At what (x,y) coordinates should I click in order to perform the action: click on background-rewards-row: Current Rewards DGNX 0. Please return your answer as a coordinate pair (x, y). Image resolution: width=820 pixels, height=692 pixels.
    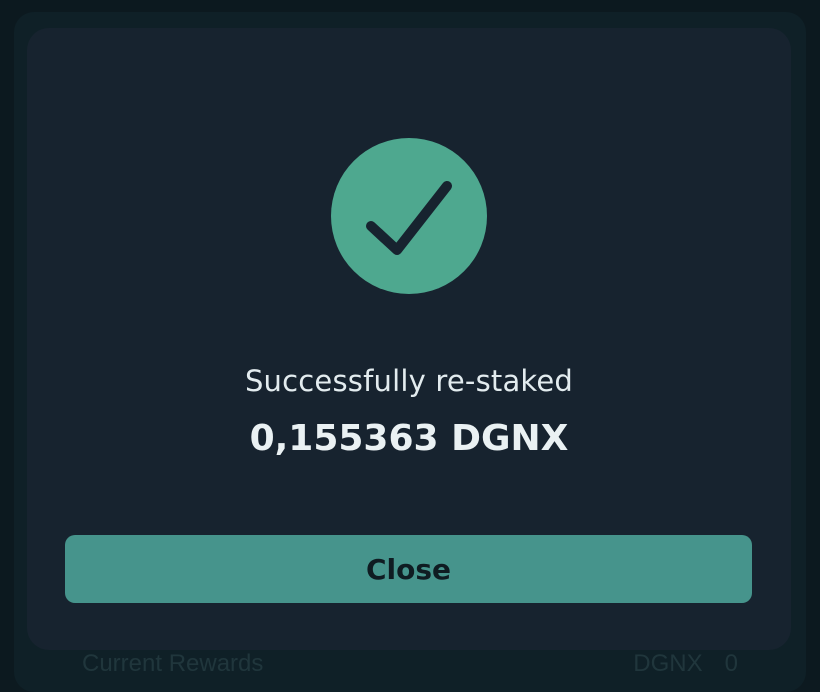
    Looking at the image, I should click on (410, 664).